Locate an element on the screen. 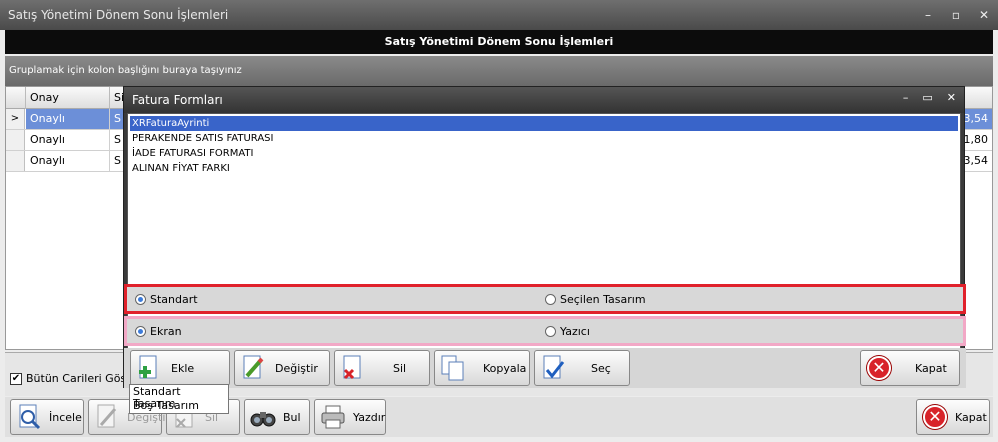 The width and height of the screenshot is (998, 442). radio-printer: Yazıcı is located at coordinates (567, 331).